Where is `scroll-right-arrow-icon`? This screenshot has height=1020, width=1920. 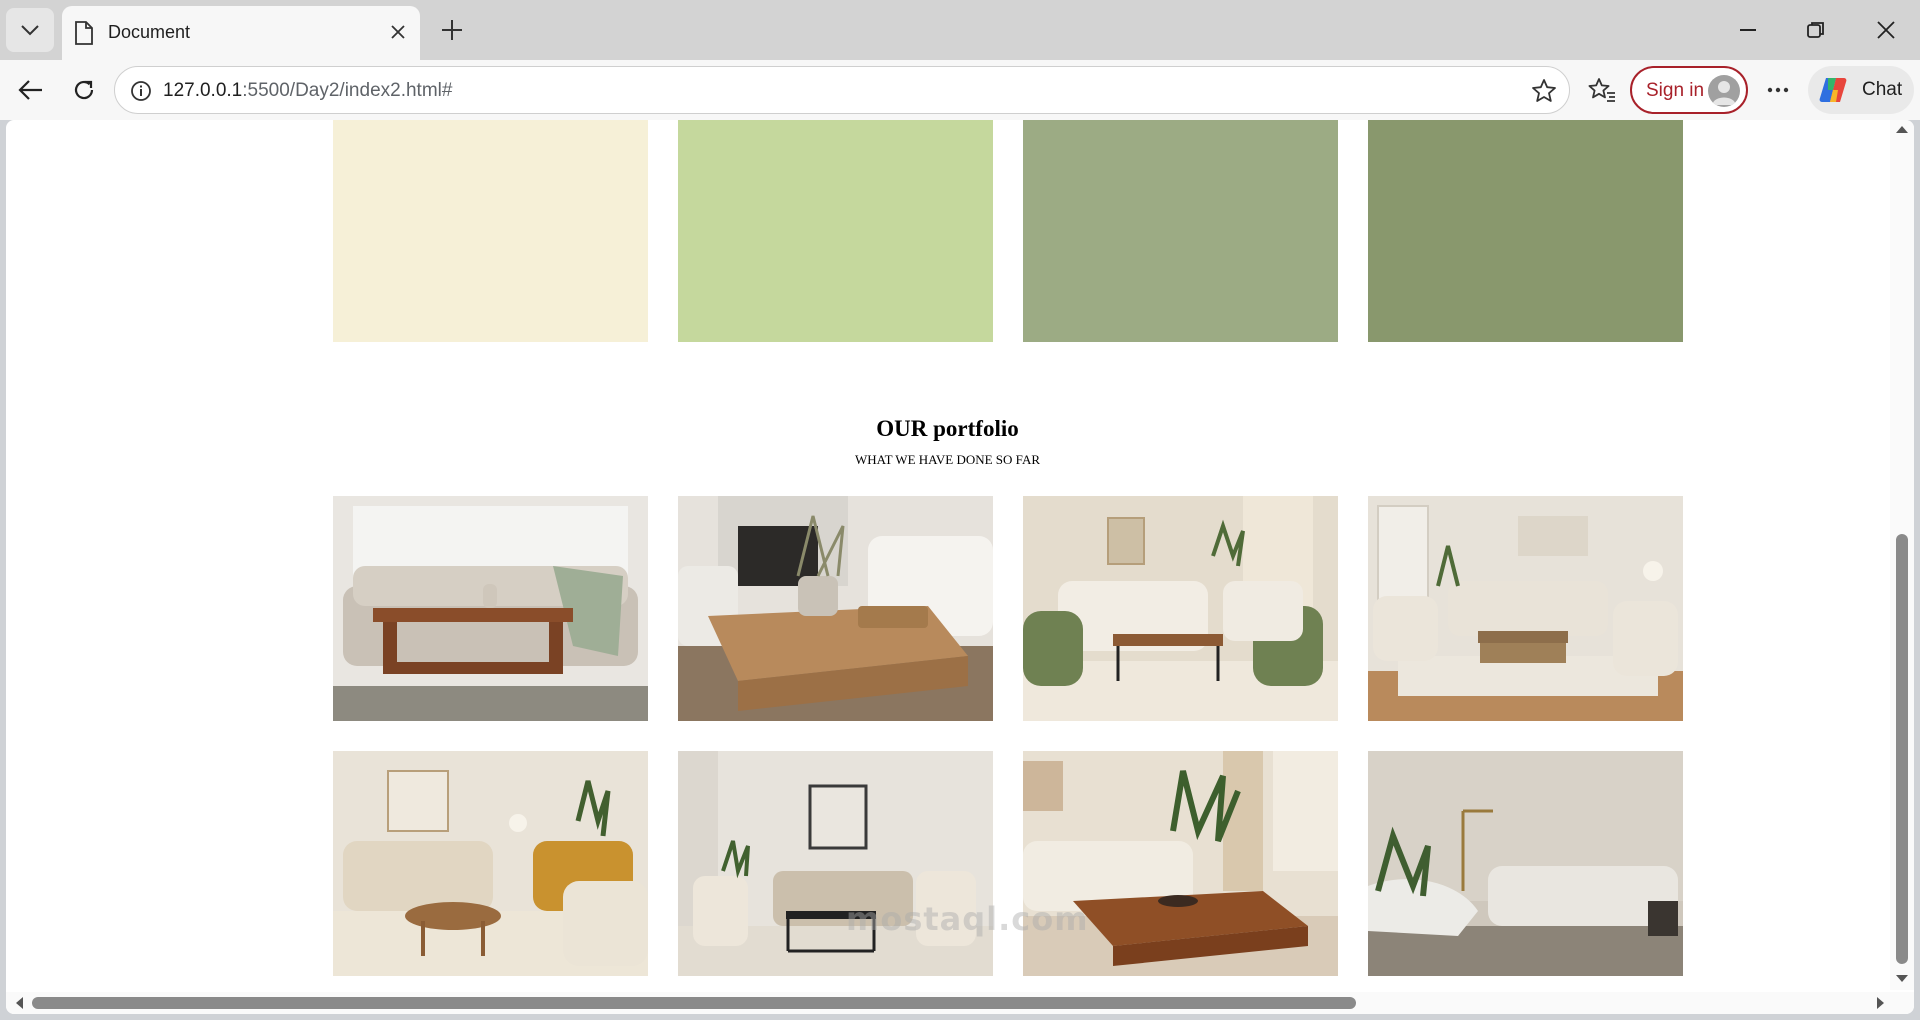
scroll-right-arrow-icon is located at coordinates (1880, 1003).